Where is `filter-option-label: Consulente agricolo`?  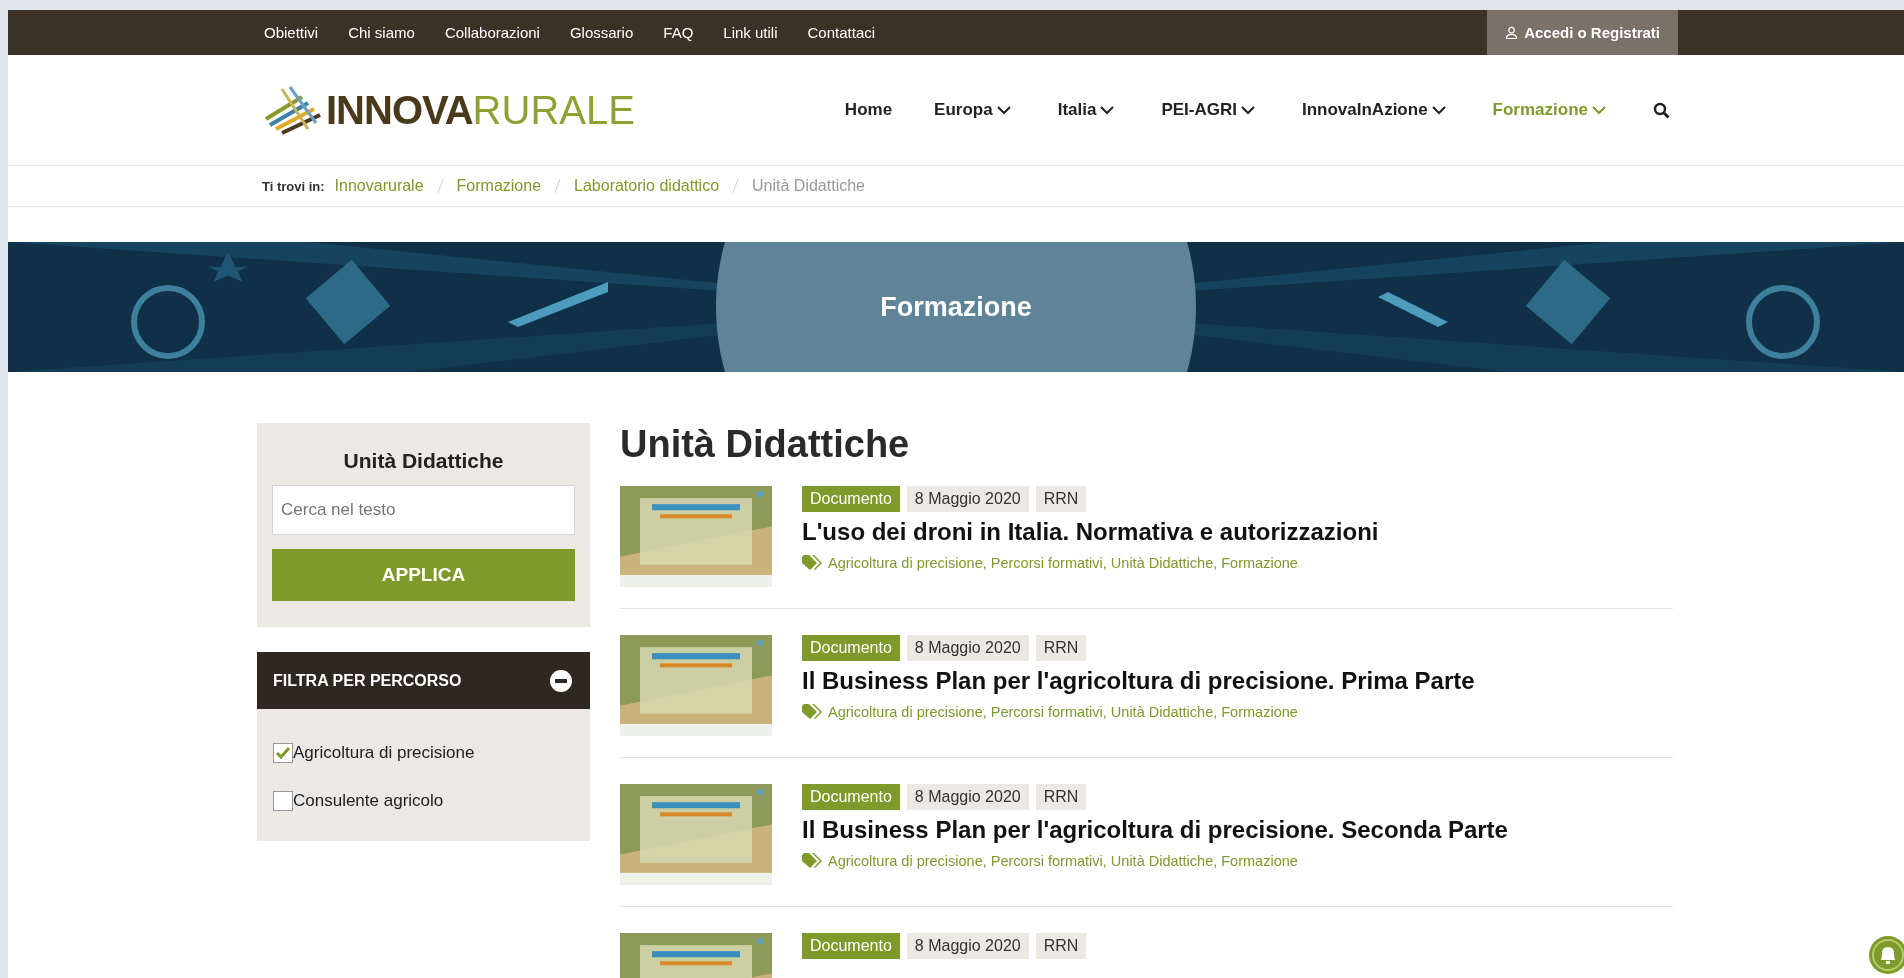 filter-option-label: Consulente agricolo is located at coordinates (368, 801).